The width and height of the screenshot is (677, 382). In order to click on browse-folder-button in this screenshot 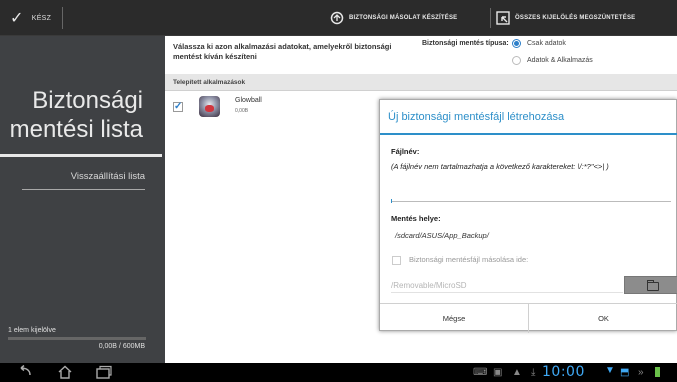, I will do `click(650, 285)`.